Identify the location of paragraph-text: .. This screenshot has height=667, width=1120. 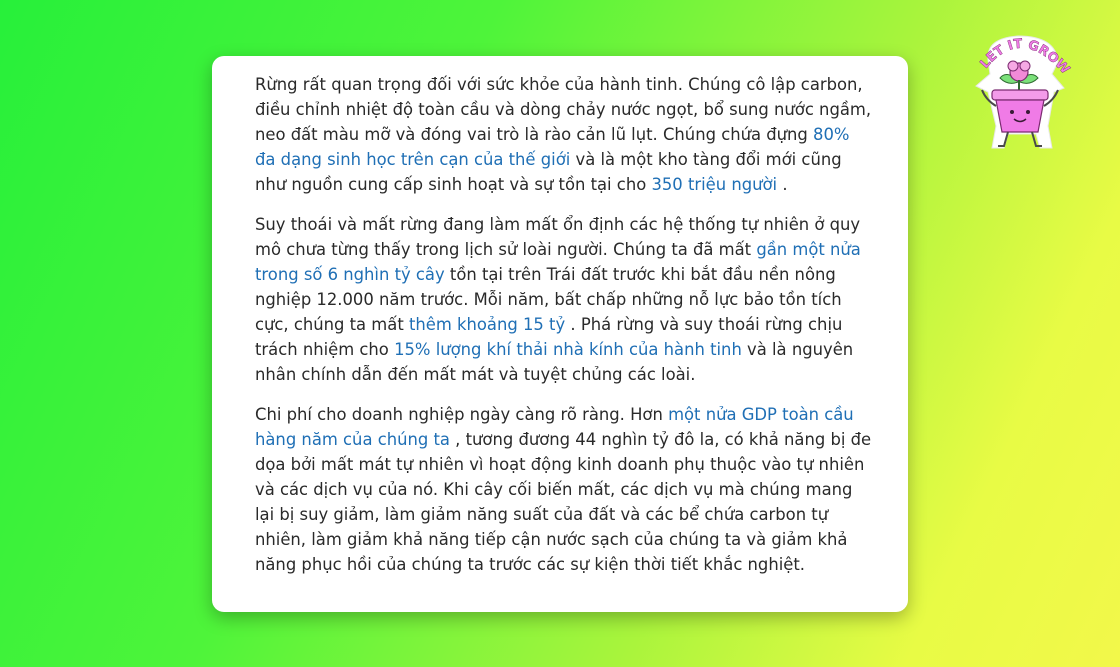
(782, 184).